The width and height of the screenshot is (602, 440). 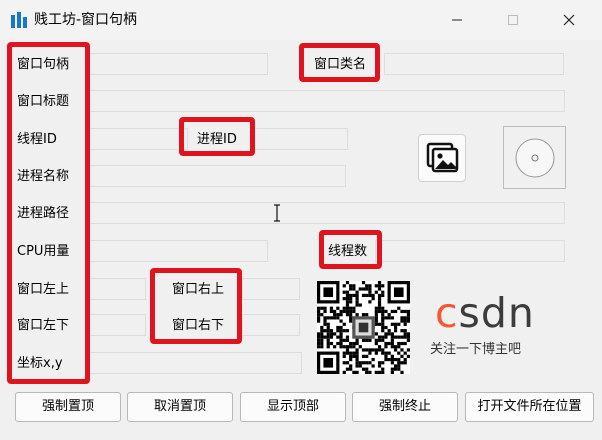 I want to click on maximize-icon, so click(x=513, y=20).